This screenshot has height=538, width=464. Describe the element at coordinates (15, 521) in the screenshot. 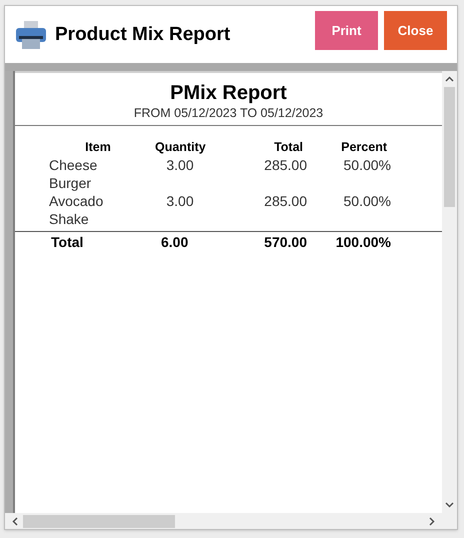

I see `scroll-left-icon` at that location.